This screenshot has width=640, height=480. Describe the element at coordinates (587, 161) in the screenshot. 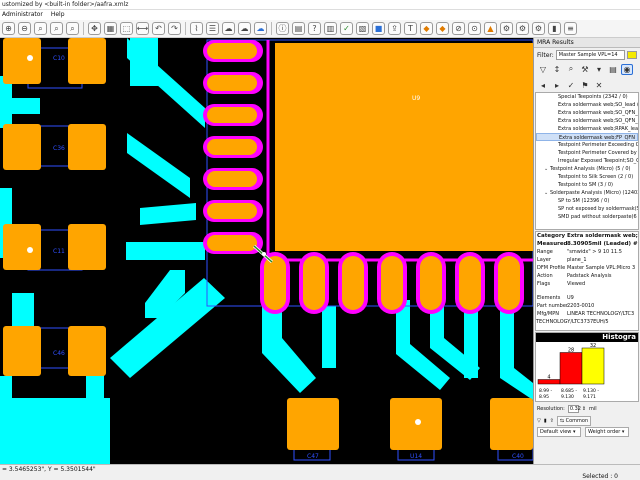

I see `tree-item: Irregular Exposed Teepoint;SO_Q` at that location.